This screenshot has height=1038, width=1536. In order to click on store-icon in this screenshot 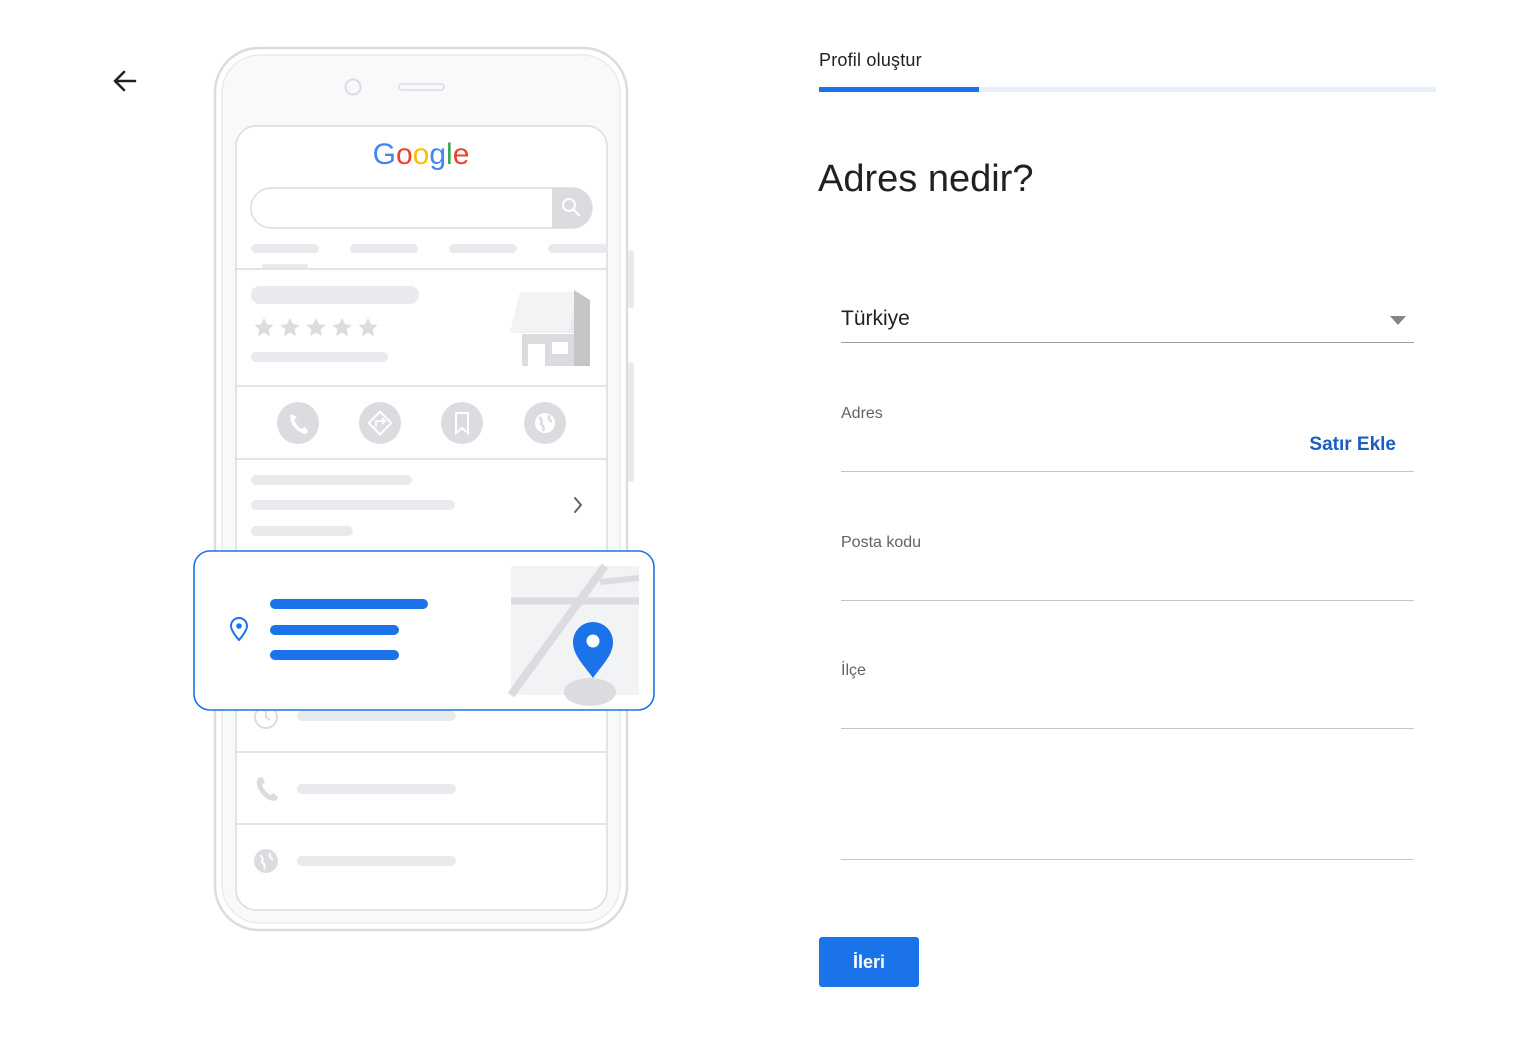, I will do `click(550, 328)`.